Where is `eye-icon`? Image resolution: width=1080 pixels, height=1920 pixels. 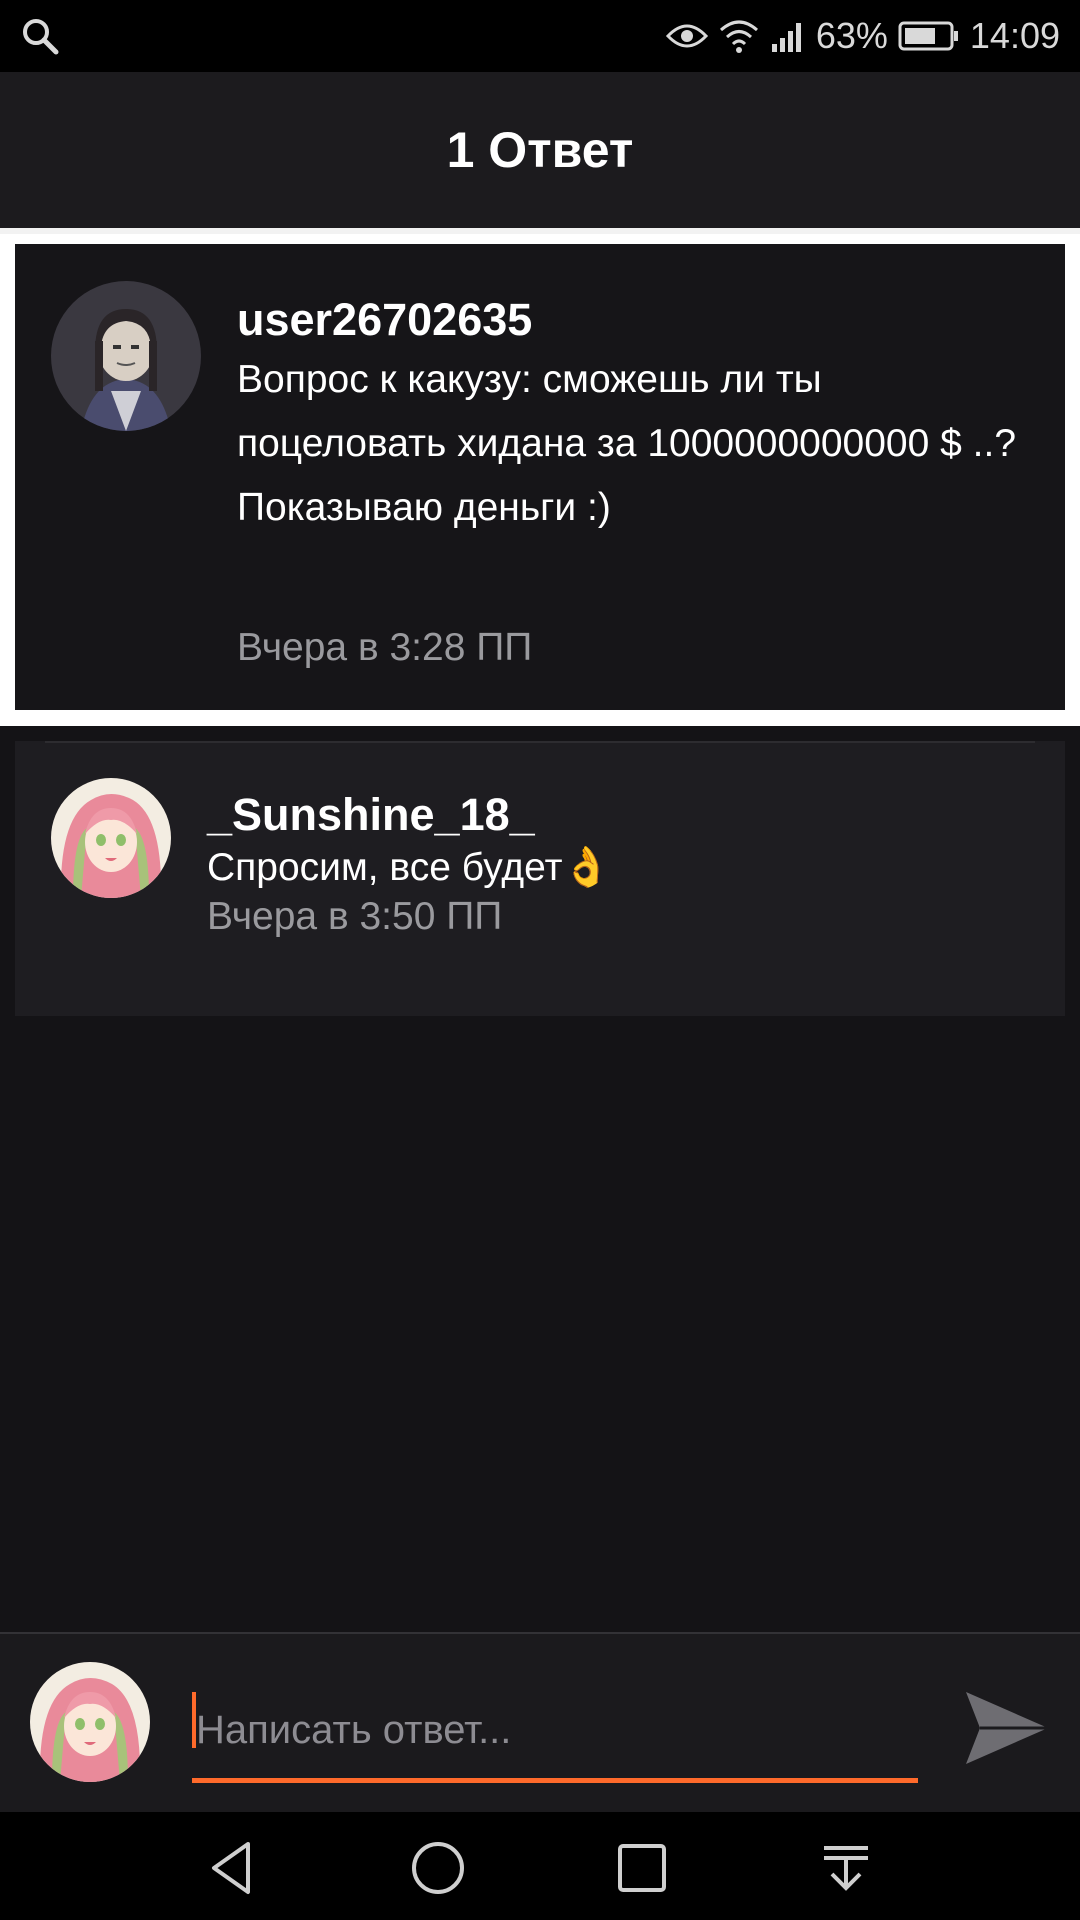 eye-icon is located at coordinates (686, 36).